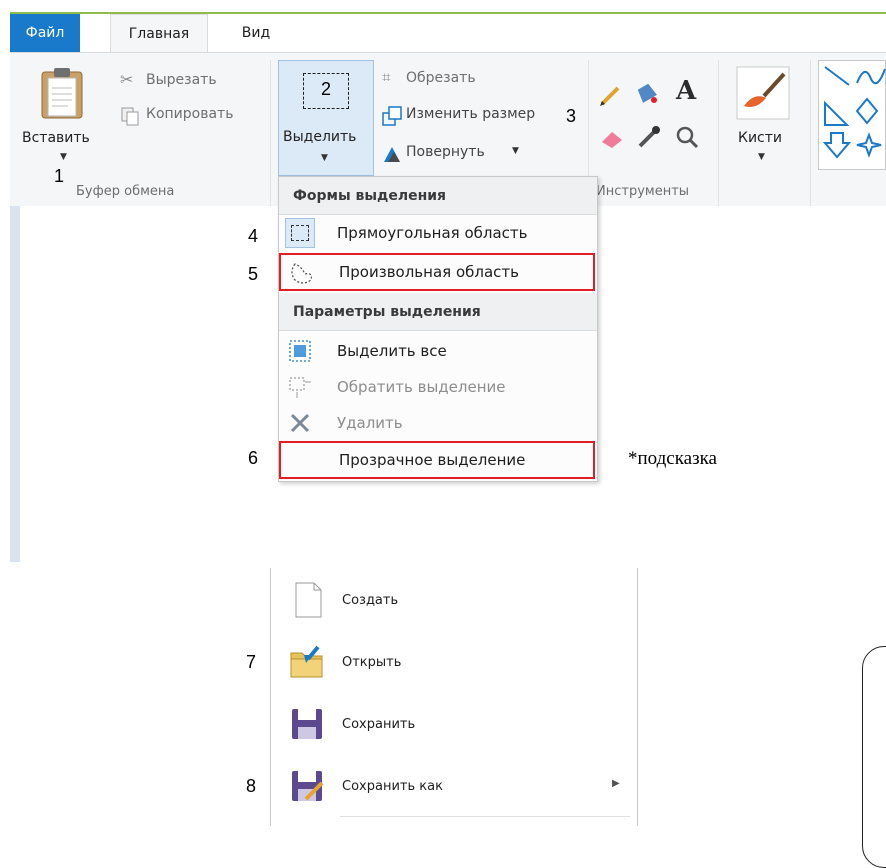 The height and width of the screenshot is (868, 886). What do you see at coordinates (251, 662) in the screenshot?
I see `callout-7: 7` at bounding box center [251, 662].